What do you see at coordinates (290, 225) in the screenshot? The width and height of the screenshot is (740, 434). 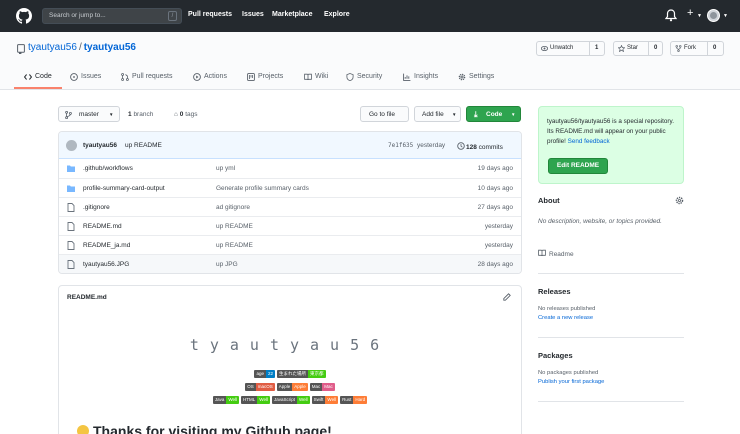 I see `file-row: README.md up README yesterday` at bounding box center [290, 225].